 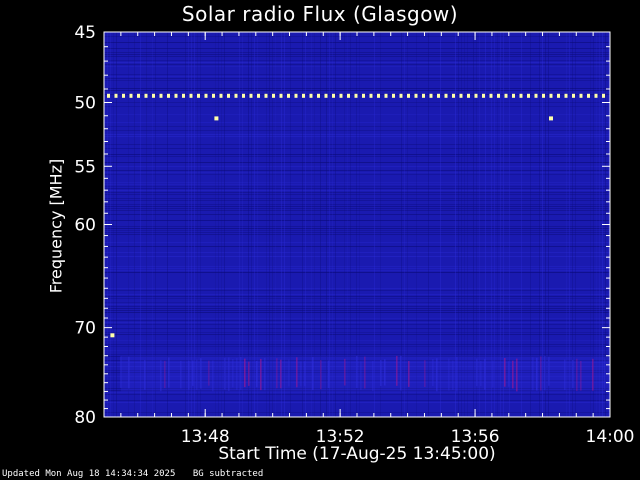 What do you see at coordinates (89, 474) in the screenshot?
I see `updated-timestamp: Updated Mon Aug 18 14:34:34 2025` at bounding box center [89, 474].